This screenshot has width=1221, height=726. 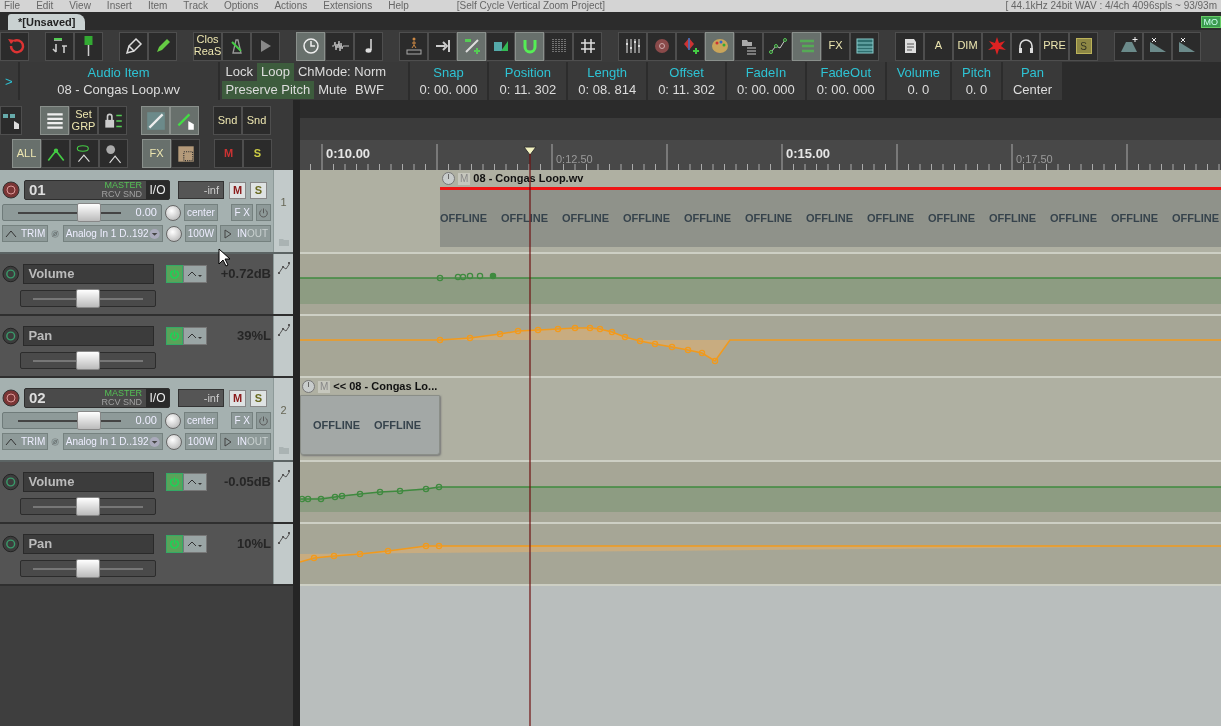 What do you see at coordinates (83, 120) in the screenshot?
I see `toolbar-text-button: Set GRP` at bounding box center [83, 120].